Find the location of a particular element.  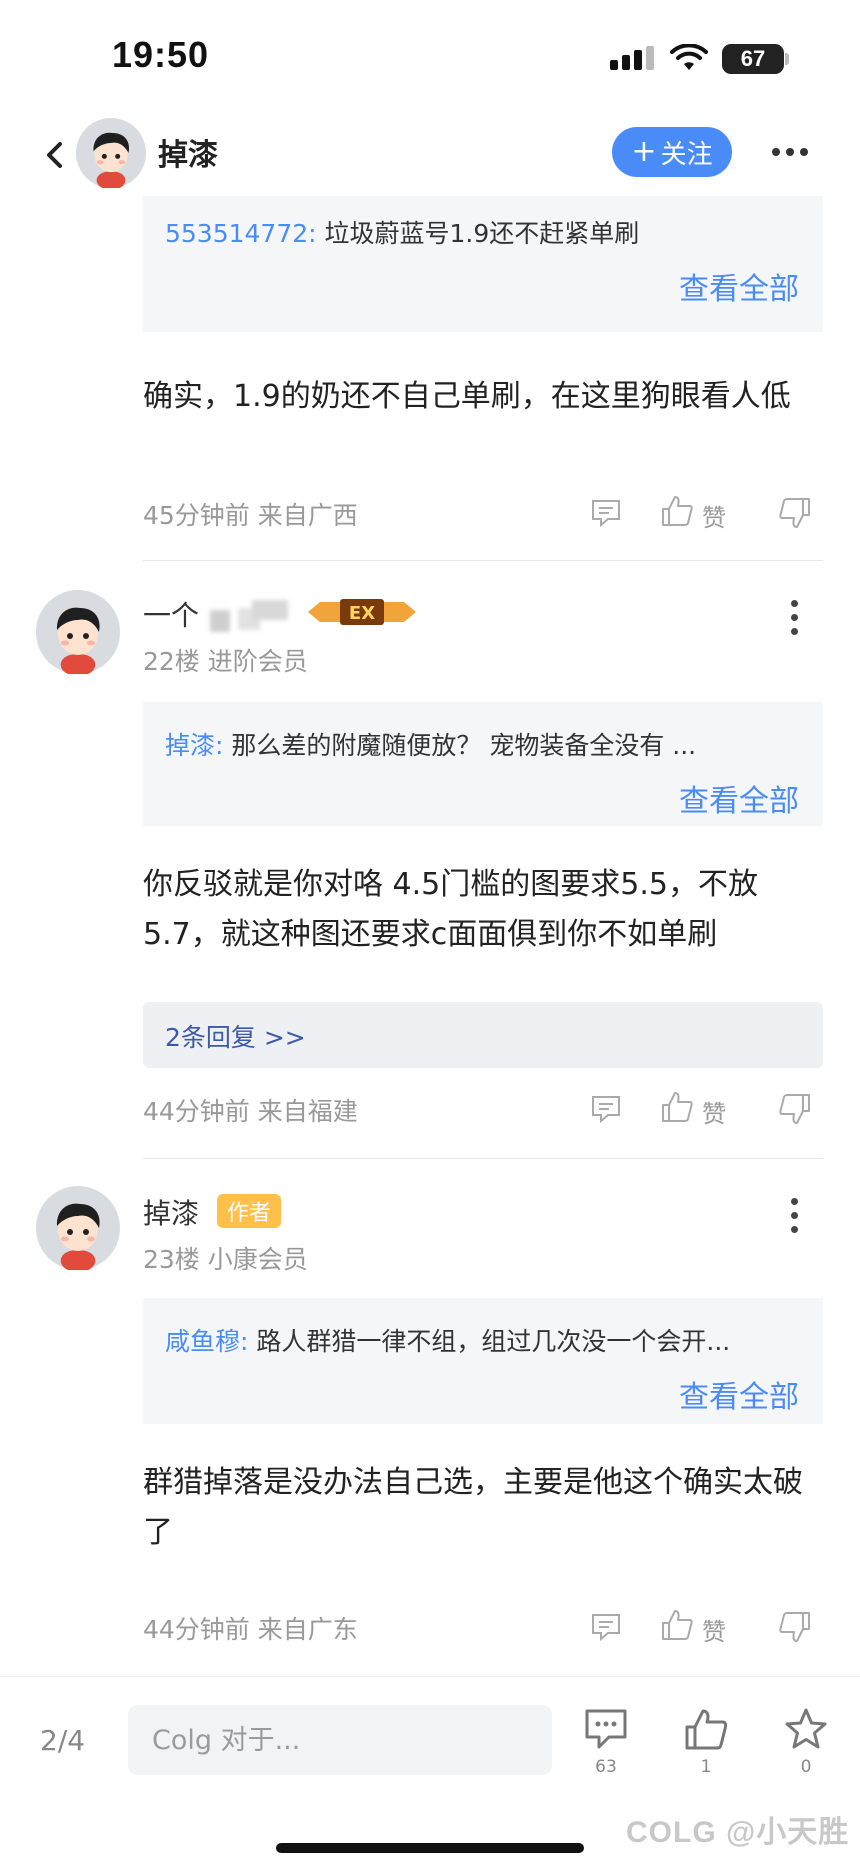

wifi-icon is located at coordinates (689, 57).